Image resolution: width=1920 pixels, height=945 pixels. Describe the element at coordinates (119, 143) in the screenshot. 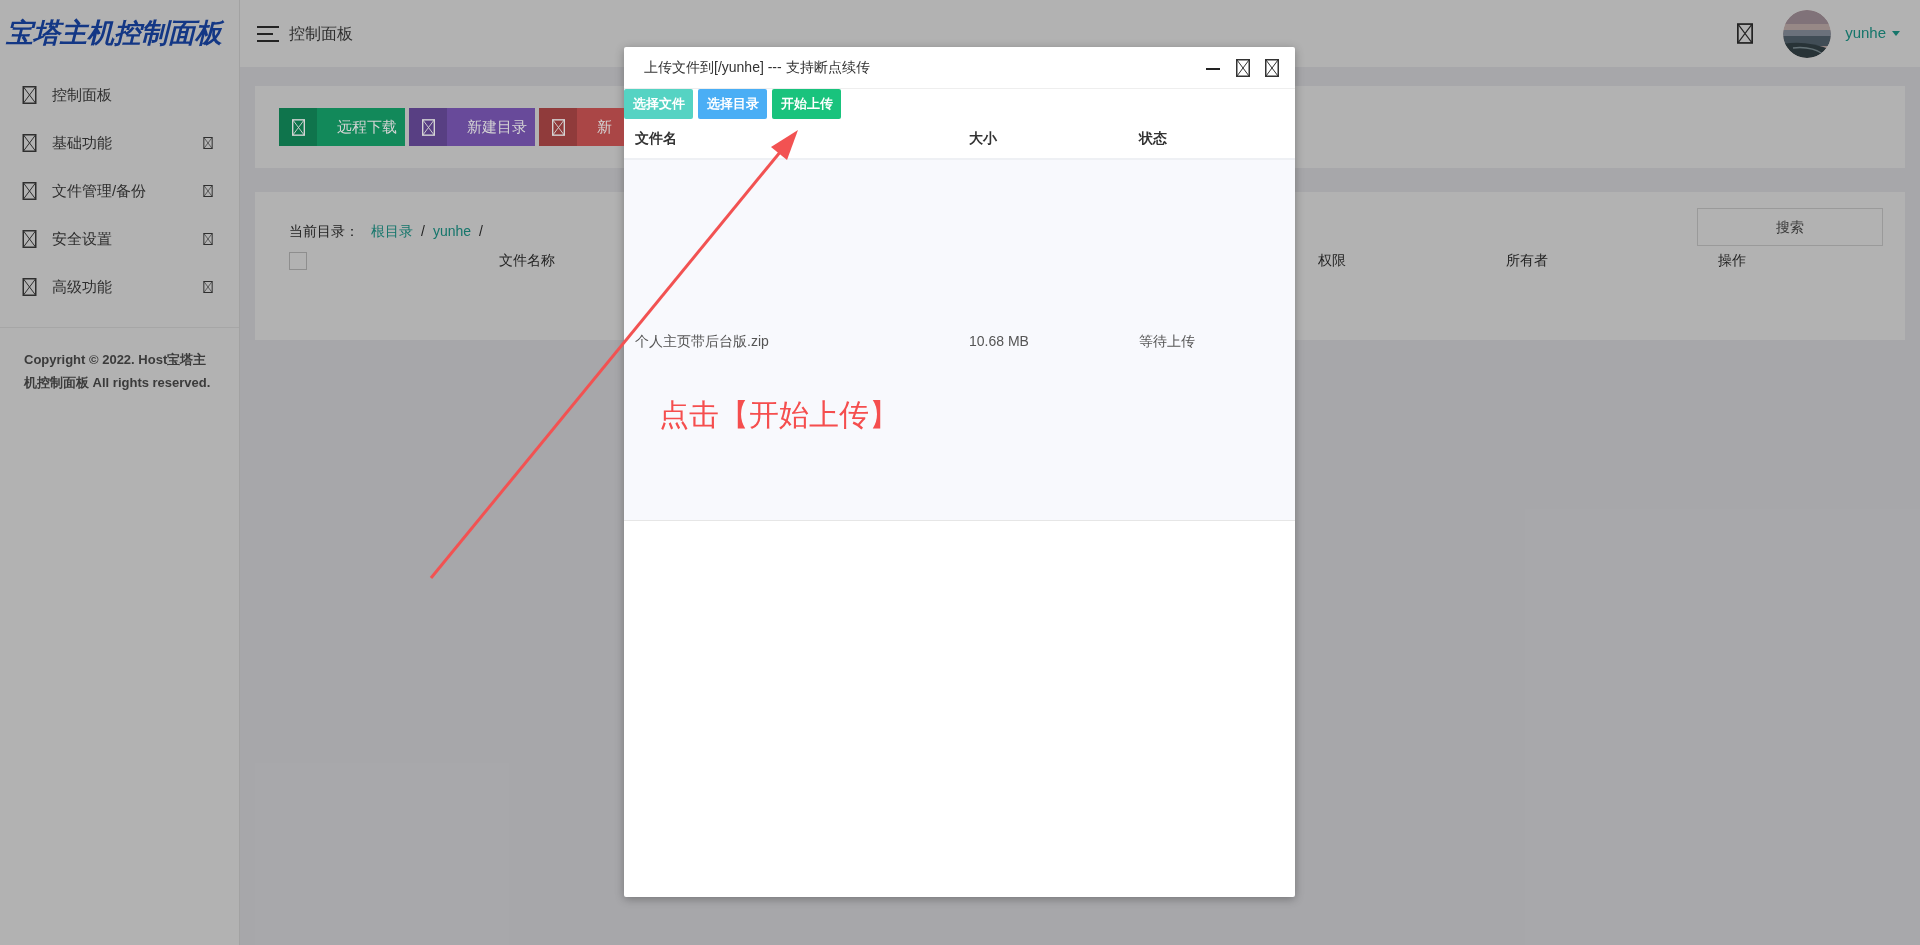

I see `sidebar-item: 基础功能` at that location.